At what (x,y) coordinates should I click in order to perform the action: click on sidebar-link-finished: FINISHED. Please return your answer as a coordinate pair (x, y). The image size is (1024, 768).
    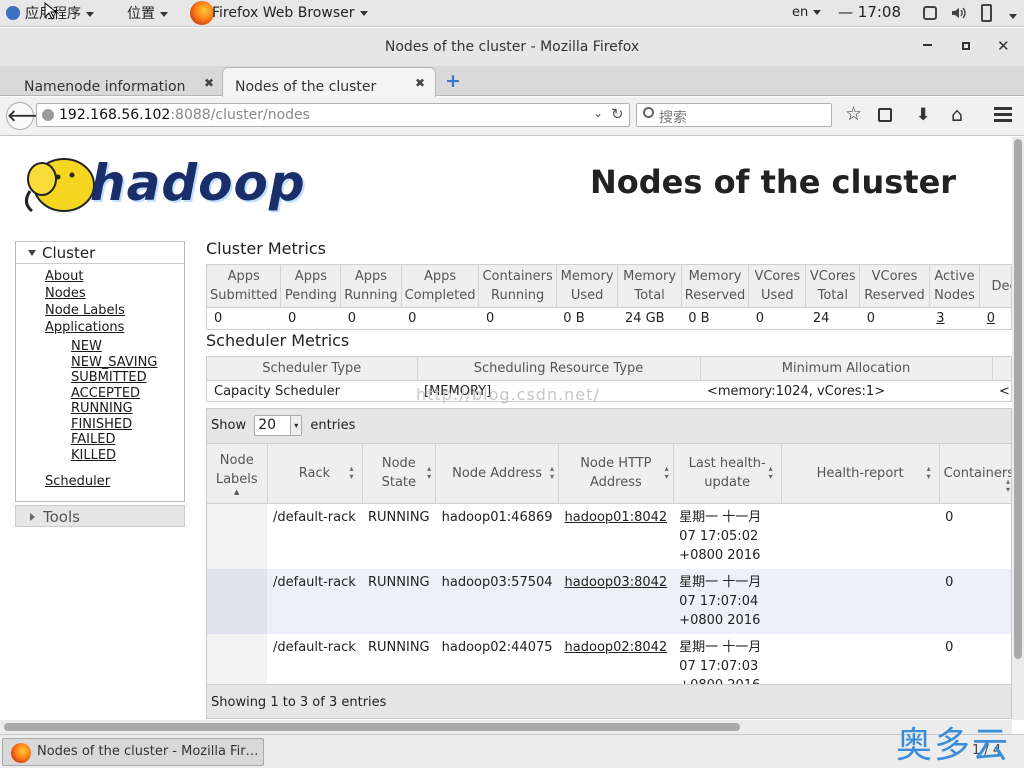
    Looking at the image, I should click on (101, 424).